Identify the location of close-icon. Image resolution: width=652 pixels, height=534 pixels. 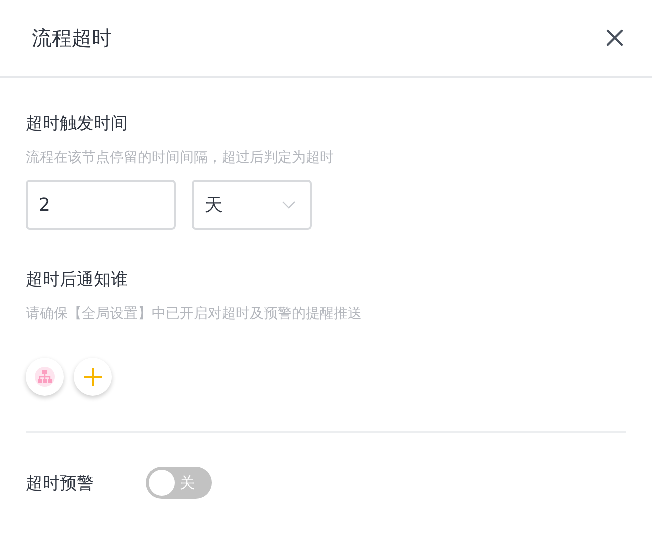
(615, 38).